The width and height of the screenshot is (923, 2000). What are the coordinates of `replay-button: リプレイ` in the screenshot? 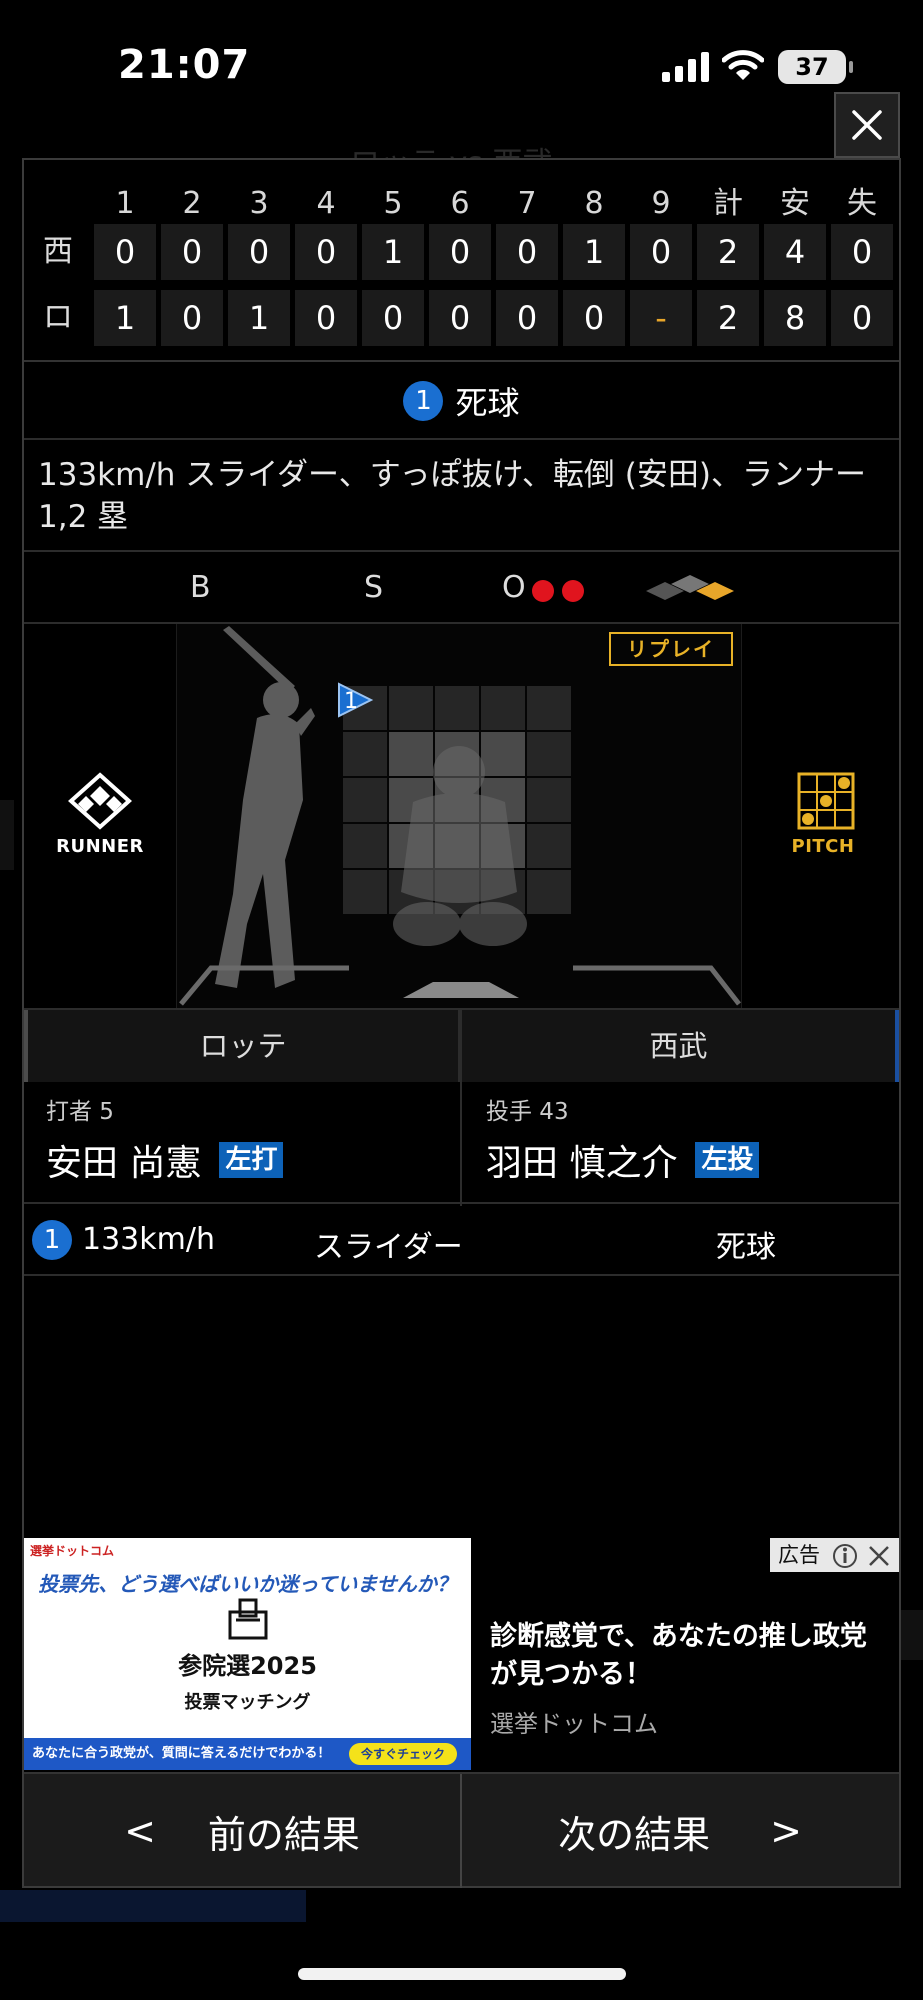 It's located at (671, 649).